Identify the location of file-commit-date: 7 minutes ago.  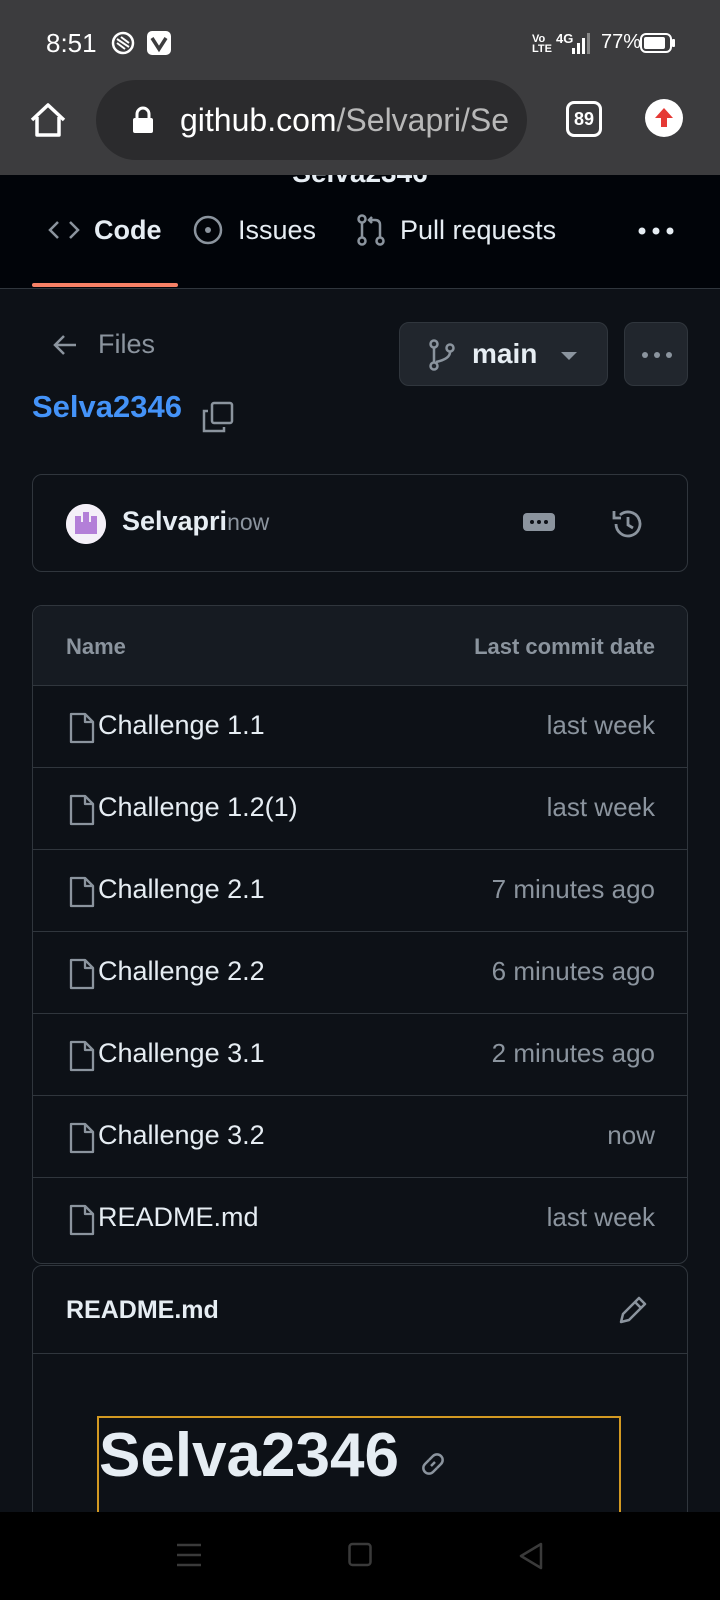
(573, 889).